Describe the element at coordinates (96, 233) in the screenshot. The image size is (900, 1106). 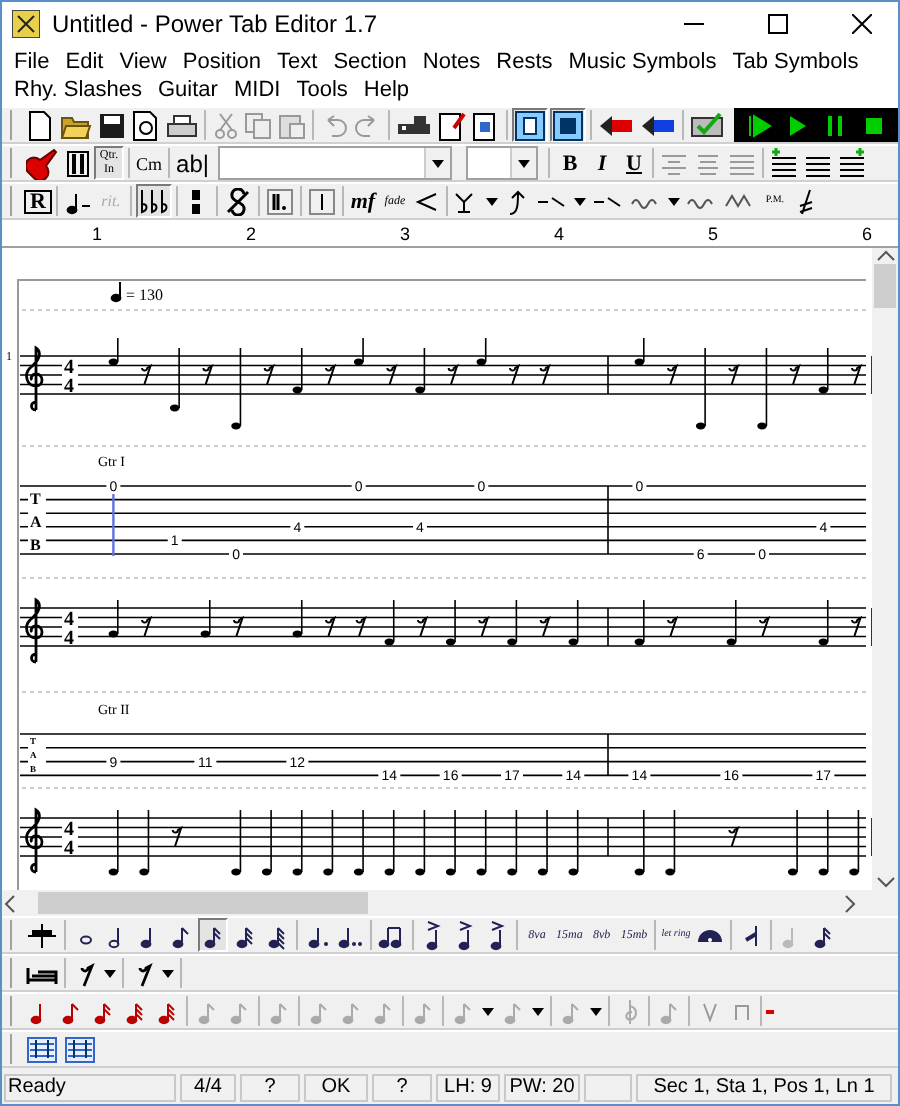
I see `ruler-number: 1` at that location.